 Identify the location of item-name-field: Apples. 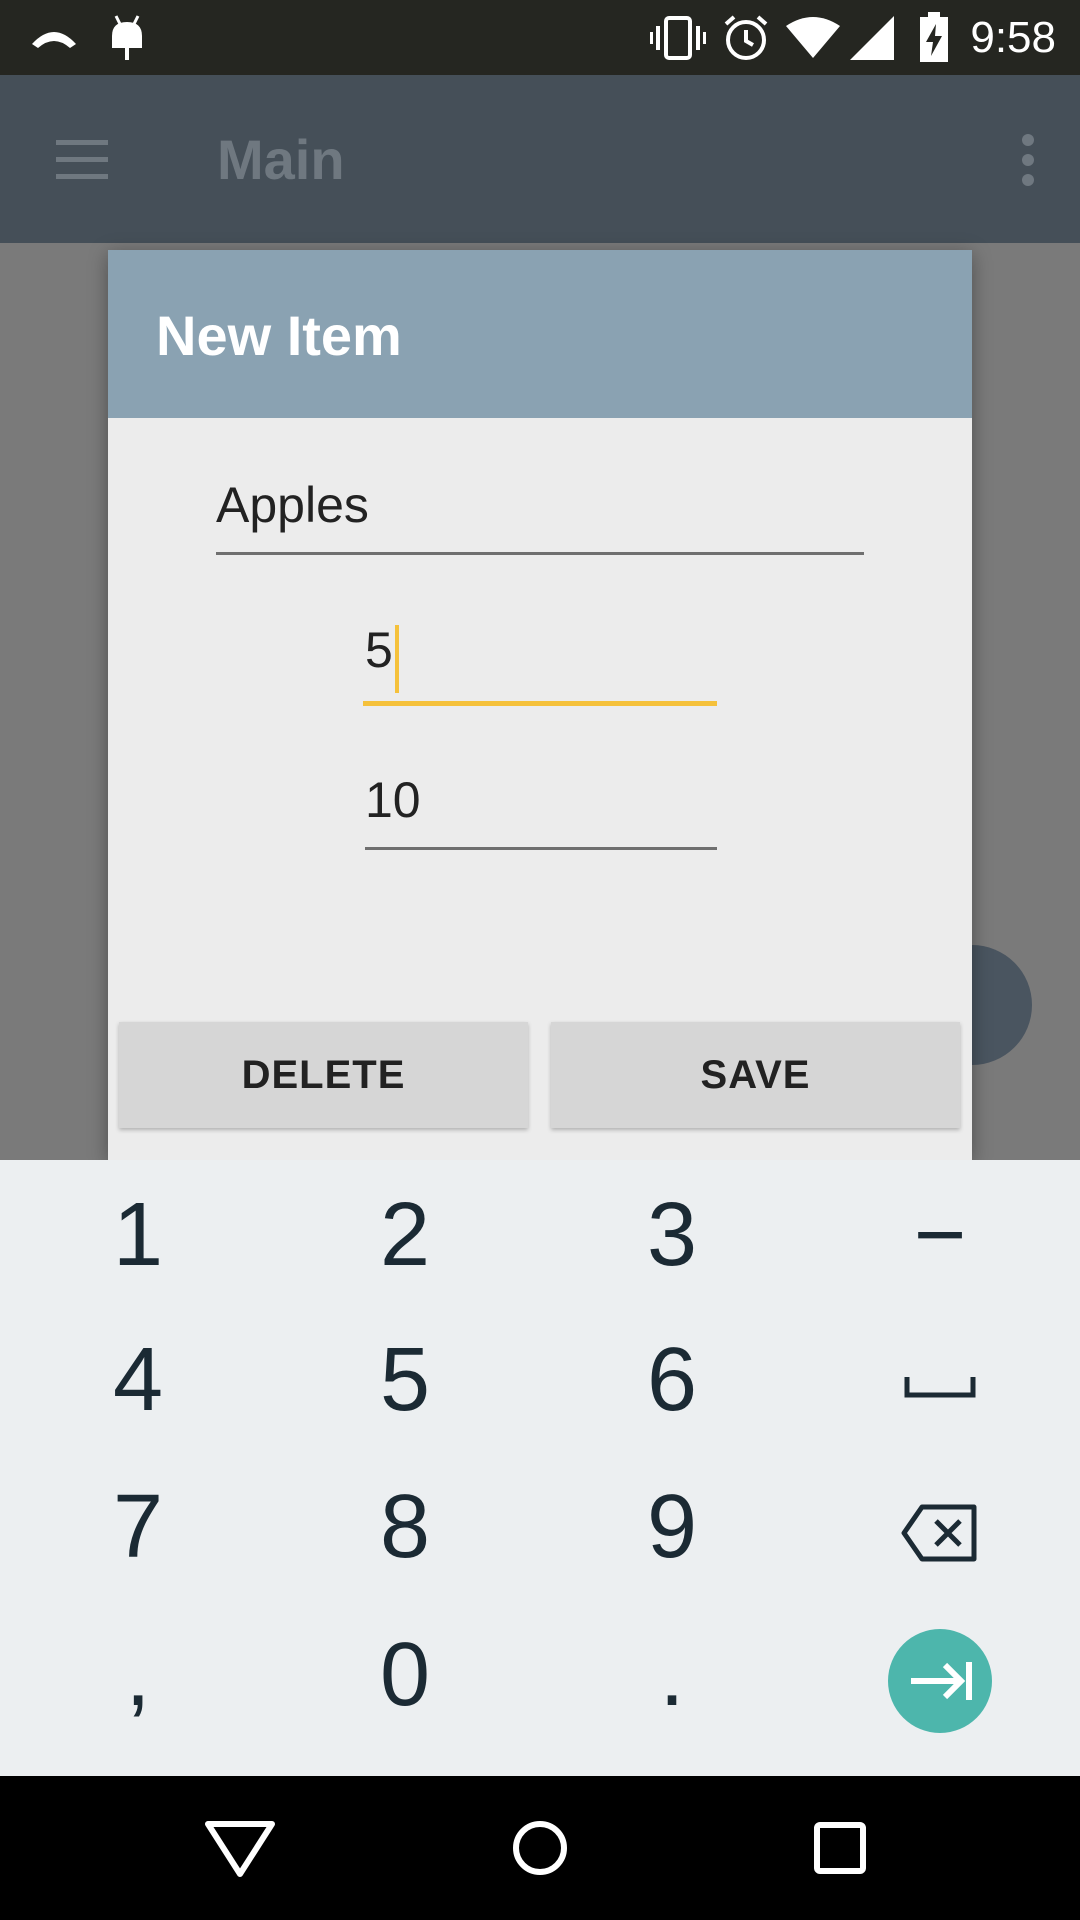
(540, 515).